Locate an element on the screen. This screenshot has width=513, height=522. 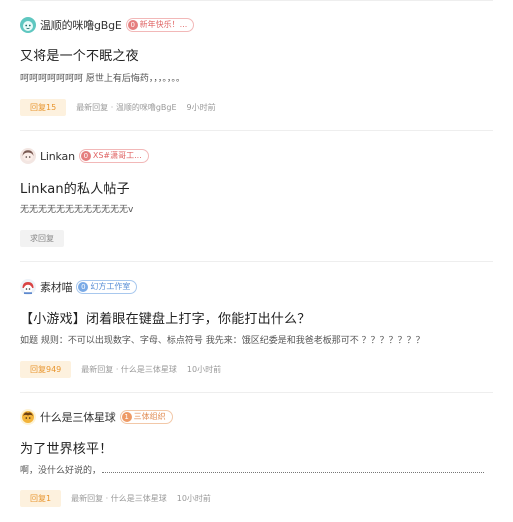
post-title: Linkan的私人帖子 is located at coordinates (75, 187).